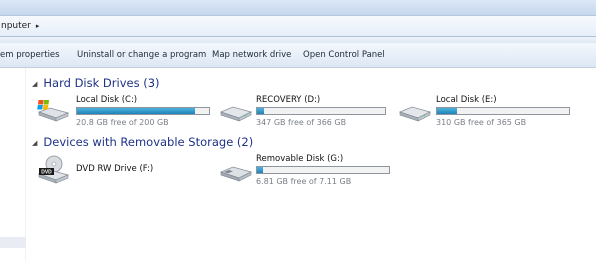 The height and width of the screenshot is (261, 596). I want to click on drive-free-space: 6.81 GB free of 7.11 GB, so click(304, 181).